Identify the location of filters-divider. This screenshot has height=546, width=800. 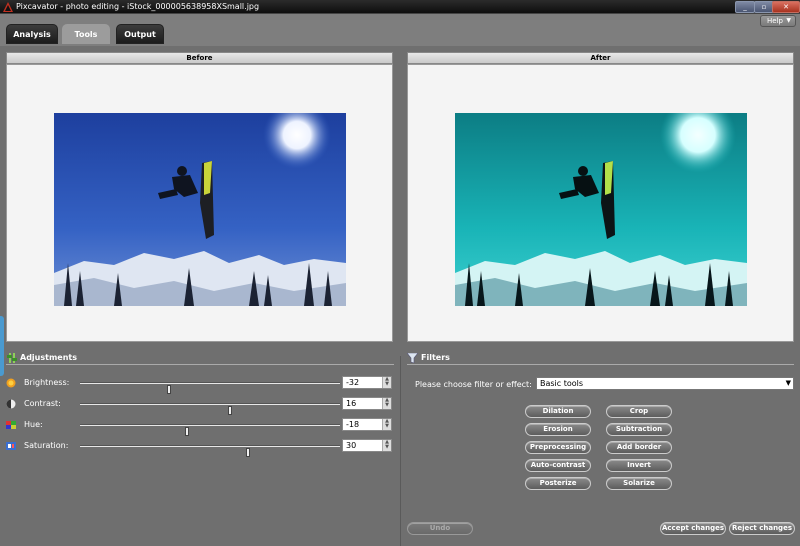
(600, 364).